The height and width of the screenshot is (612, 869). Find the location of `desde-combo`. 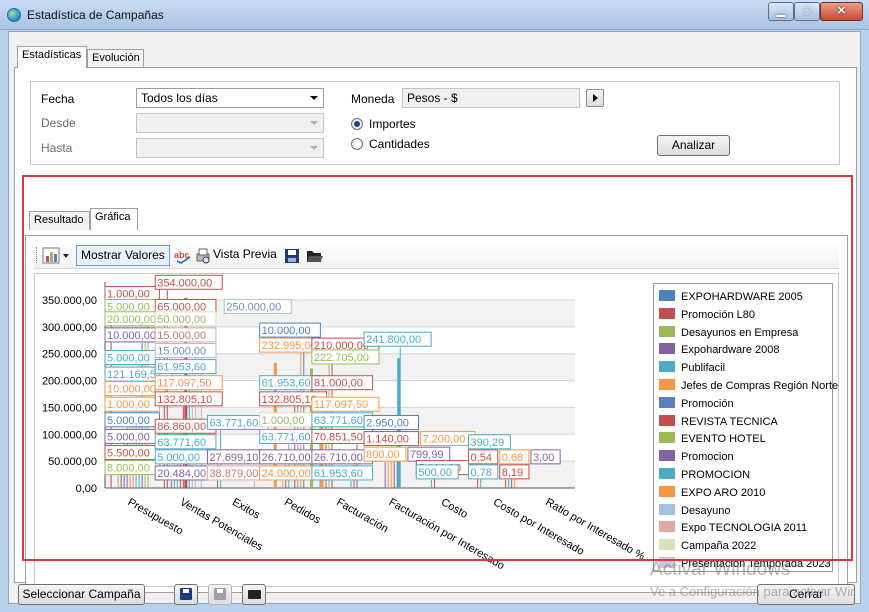

desde-combo is located at coordinates (230, 123).